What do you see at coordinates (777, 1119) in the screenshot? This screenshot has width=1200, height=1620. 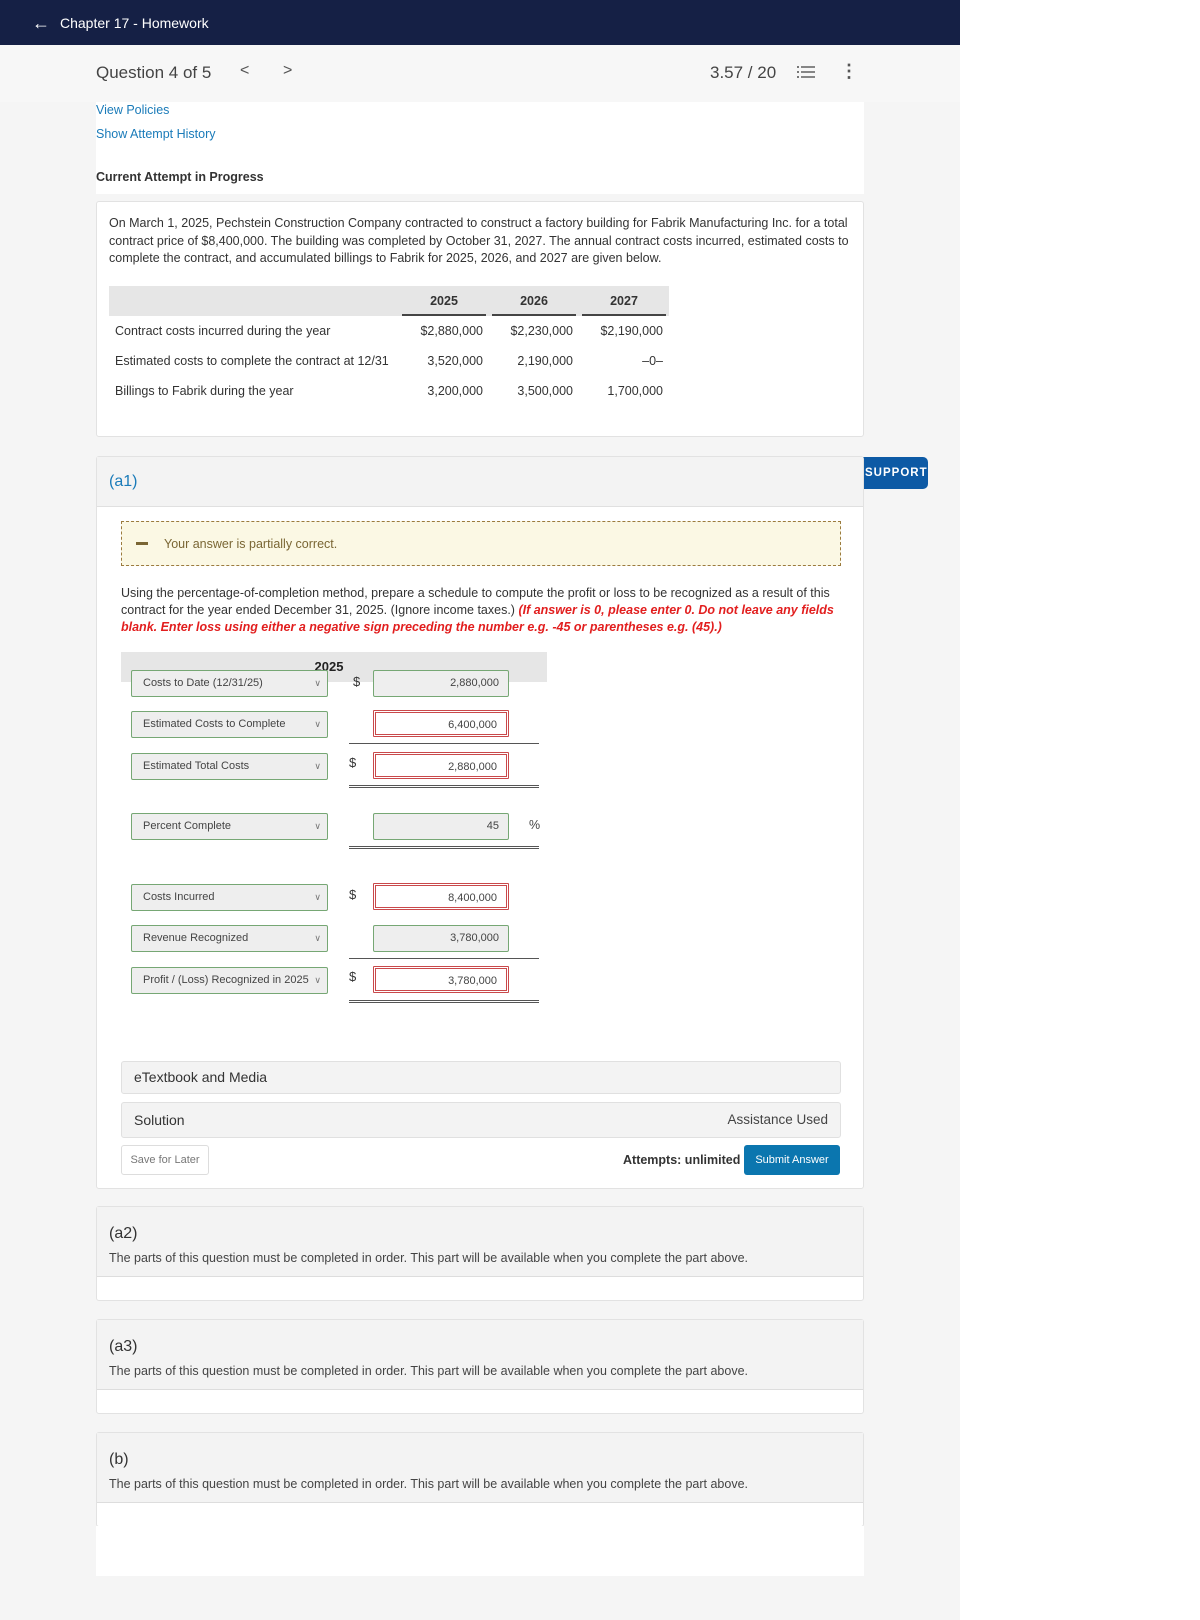 I see `assistance-used-label: Assistance Used` at bounding box center [777, 1119].